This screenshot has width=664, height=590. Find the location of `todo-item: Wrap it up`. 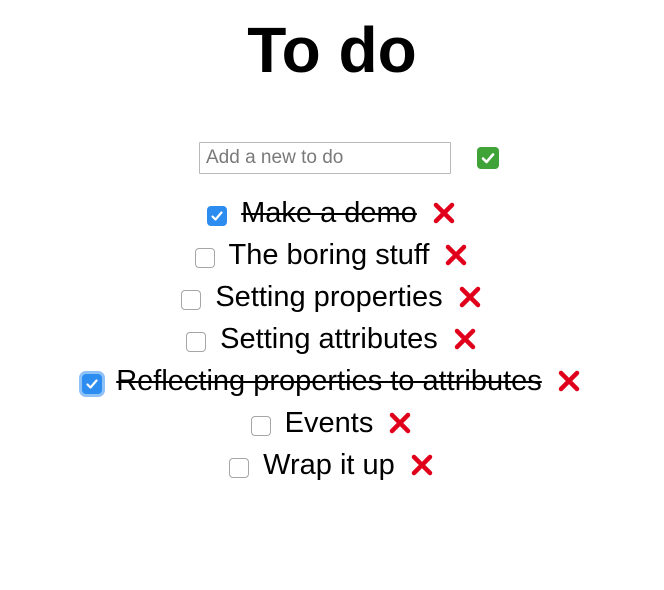

todo-item: Wrap it up is located at coordinates (332, 465).